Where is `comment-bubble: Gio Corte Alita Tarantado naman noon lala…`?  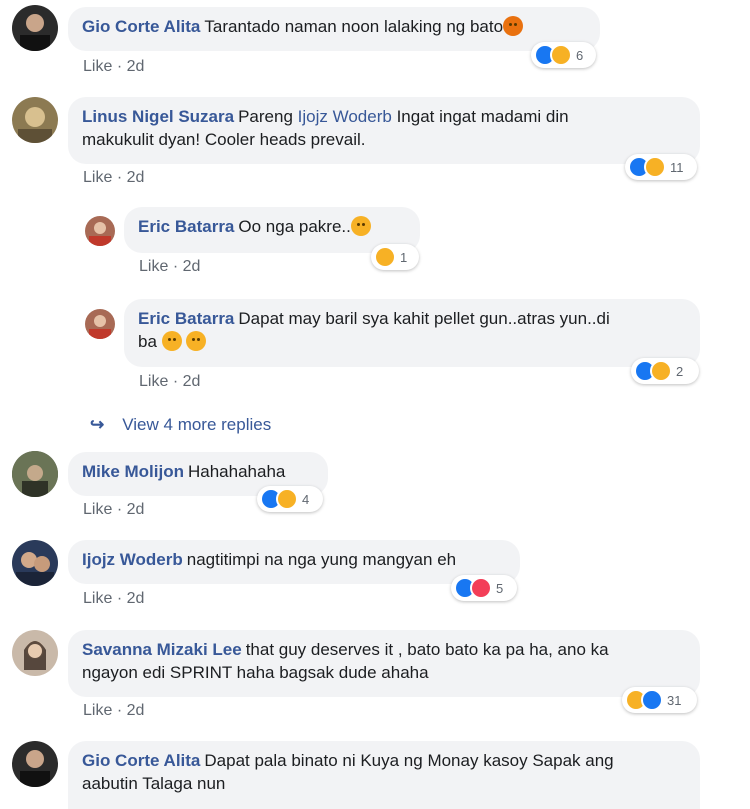 comment-bubble: Gio Corte Alita Tarantado naman noon lala… is located at coordinates (334, 29).